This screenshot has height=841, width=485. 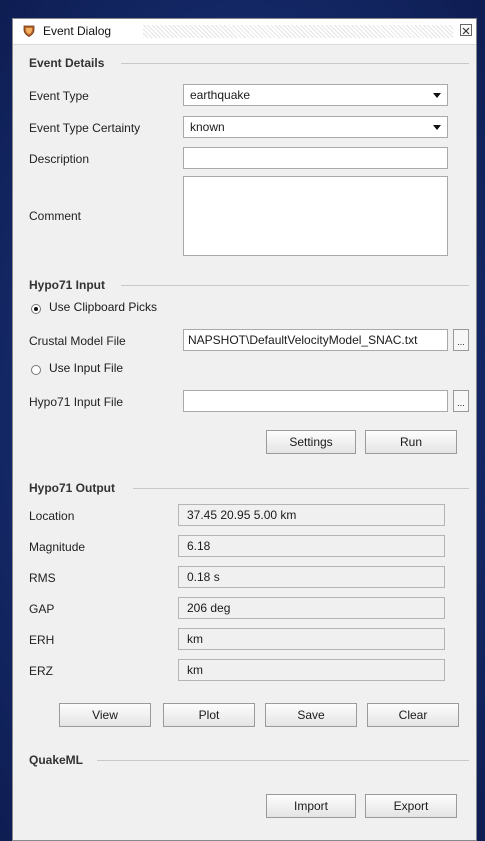 I want to click on magnitude-label: Magnitude, so click(x=57, y=547).